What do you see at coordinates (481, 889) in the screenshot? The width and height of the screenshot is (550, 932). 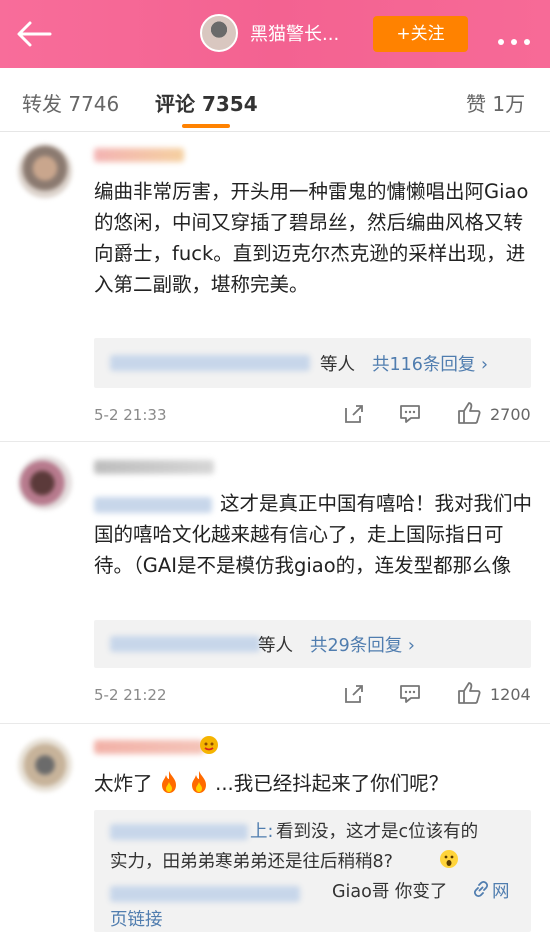 I see `link-icon` at bounding box center [481, 889].